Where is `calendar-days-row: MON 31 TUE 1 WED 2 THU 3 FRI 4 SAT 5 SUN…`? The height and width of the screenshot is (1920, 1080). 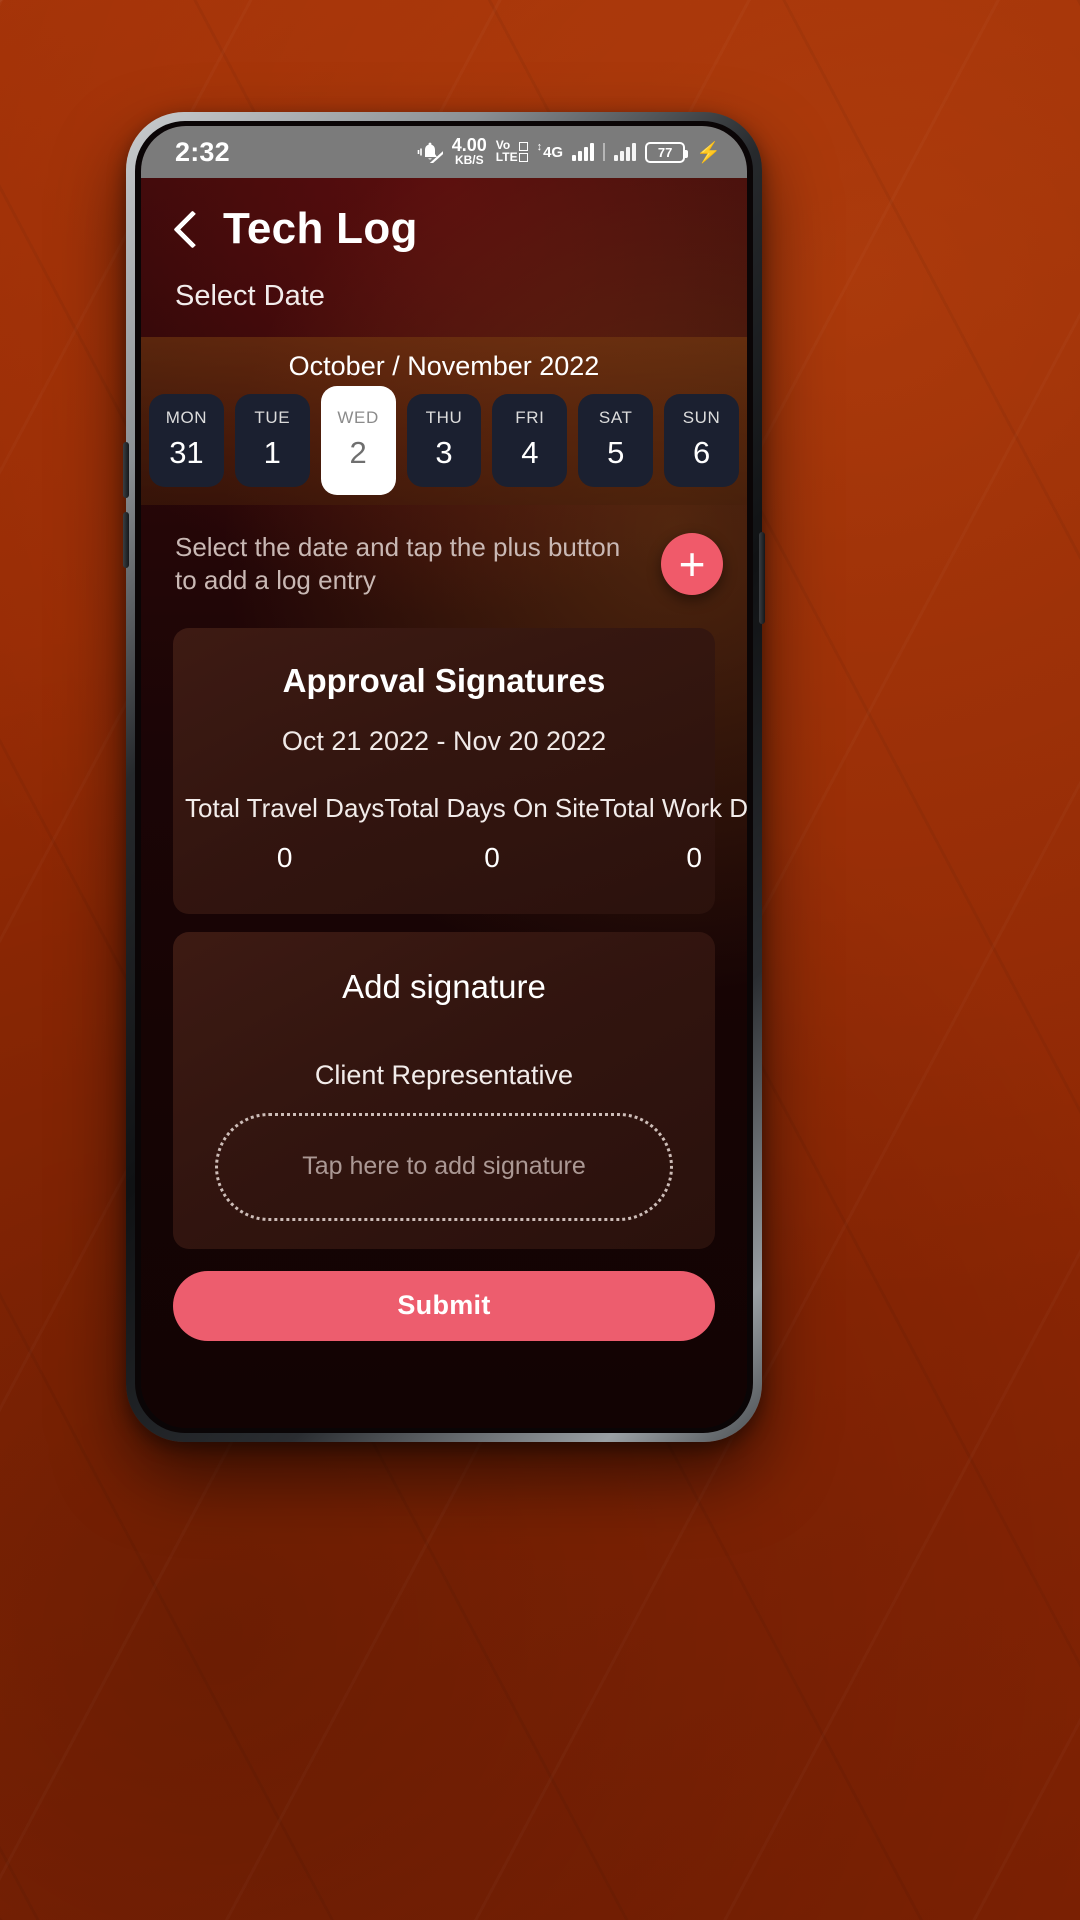 calendar-days-row: MON 31 TUE 1 WED 2 THU 3 FRI 4 SAT 5 SUN… is located at coordinates (444, 440).